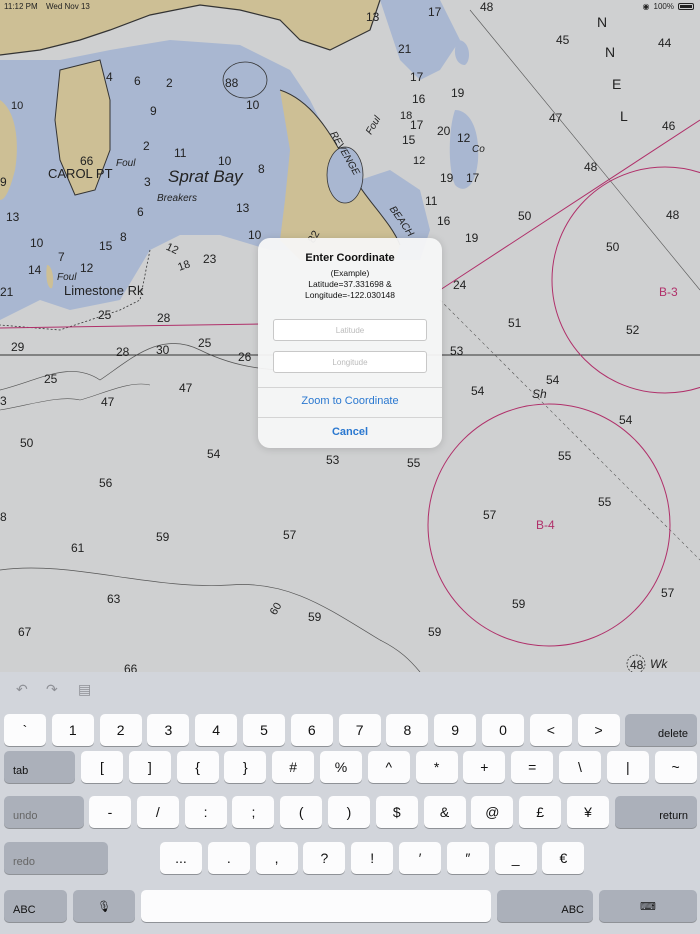  What do you see at coordinates (324, 858) in the screenshot?
I see `key: ?` at bounding box center [324, 858].